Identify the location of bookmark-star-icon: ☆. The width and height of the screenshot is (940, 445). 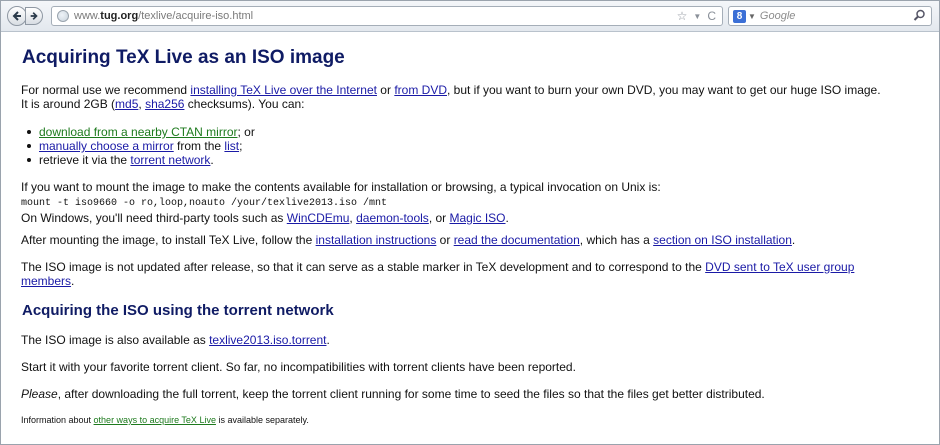
(682, 16).